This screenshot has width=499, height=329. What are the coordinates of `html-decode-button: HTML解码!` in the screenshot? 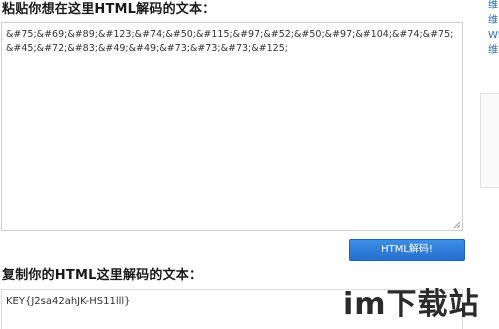 It's located at (407, 250).